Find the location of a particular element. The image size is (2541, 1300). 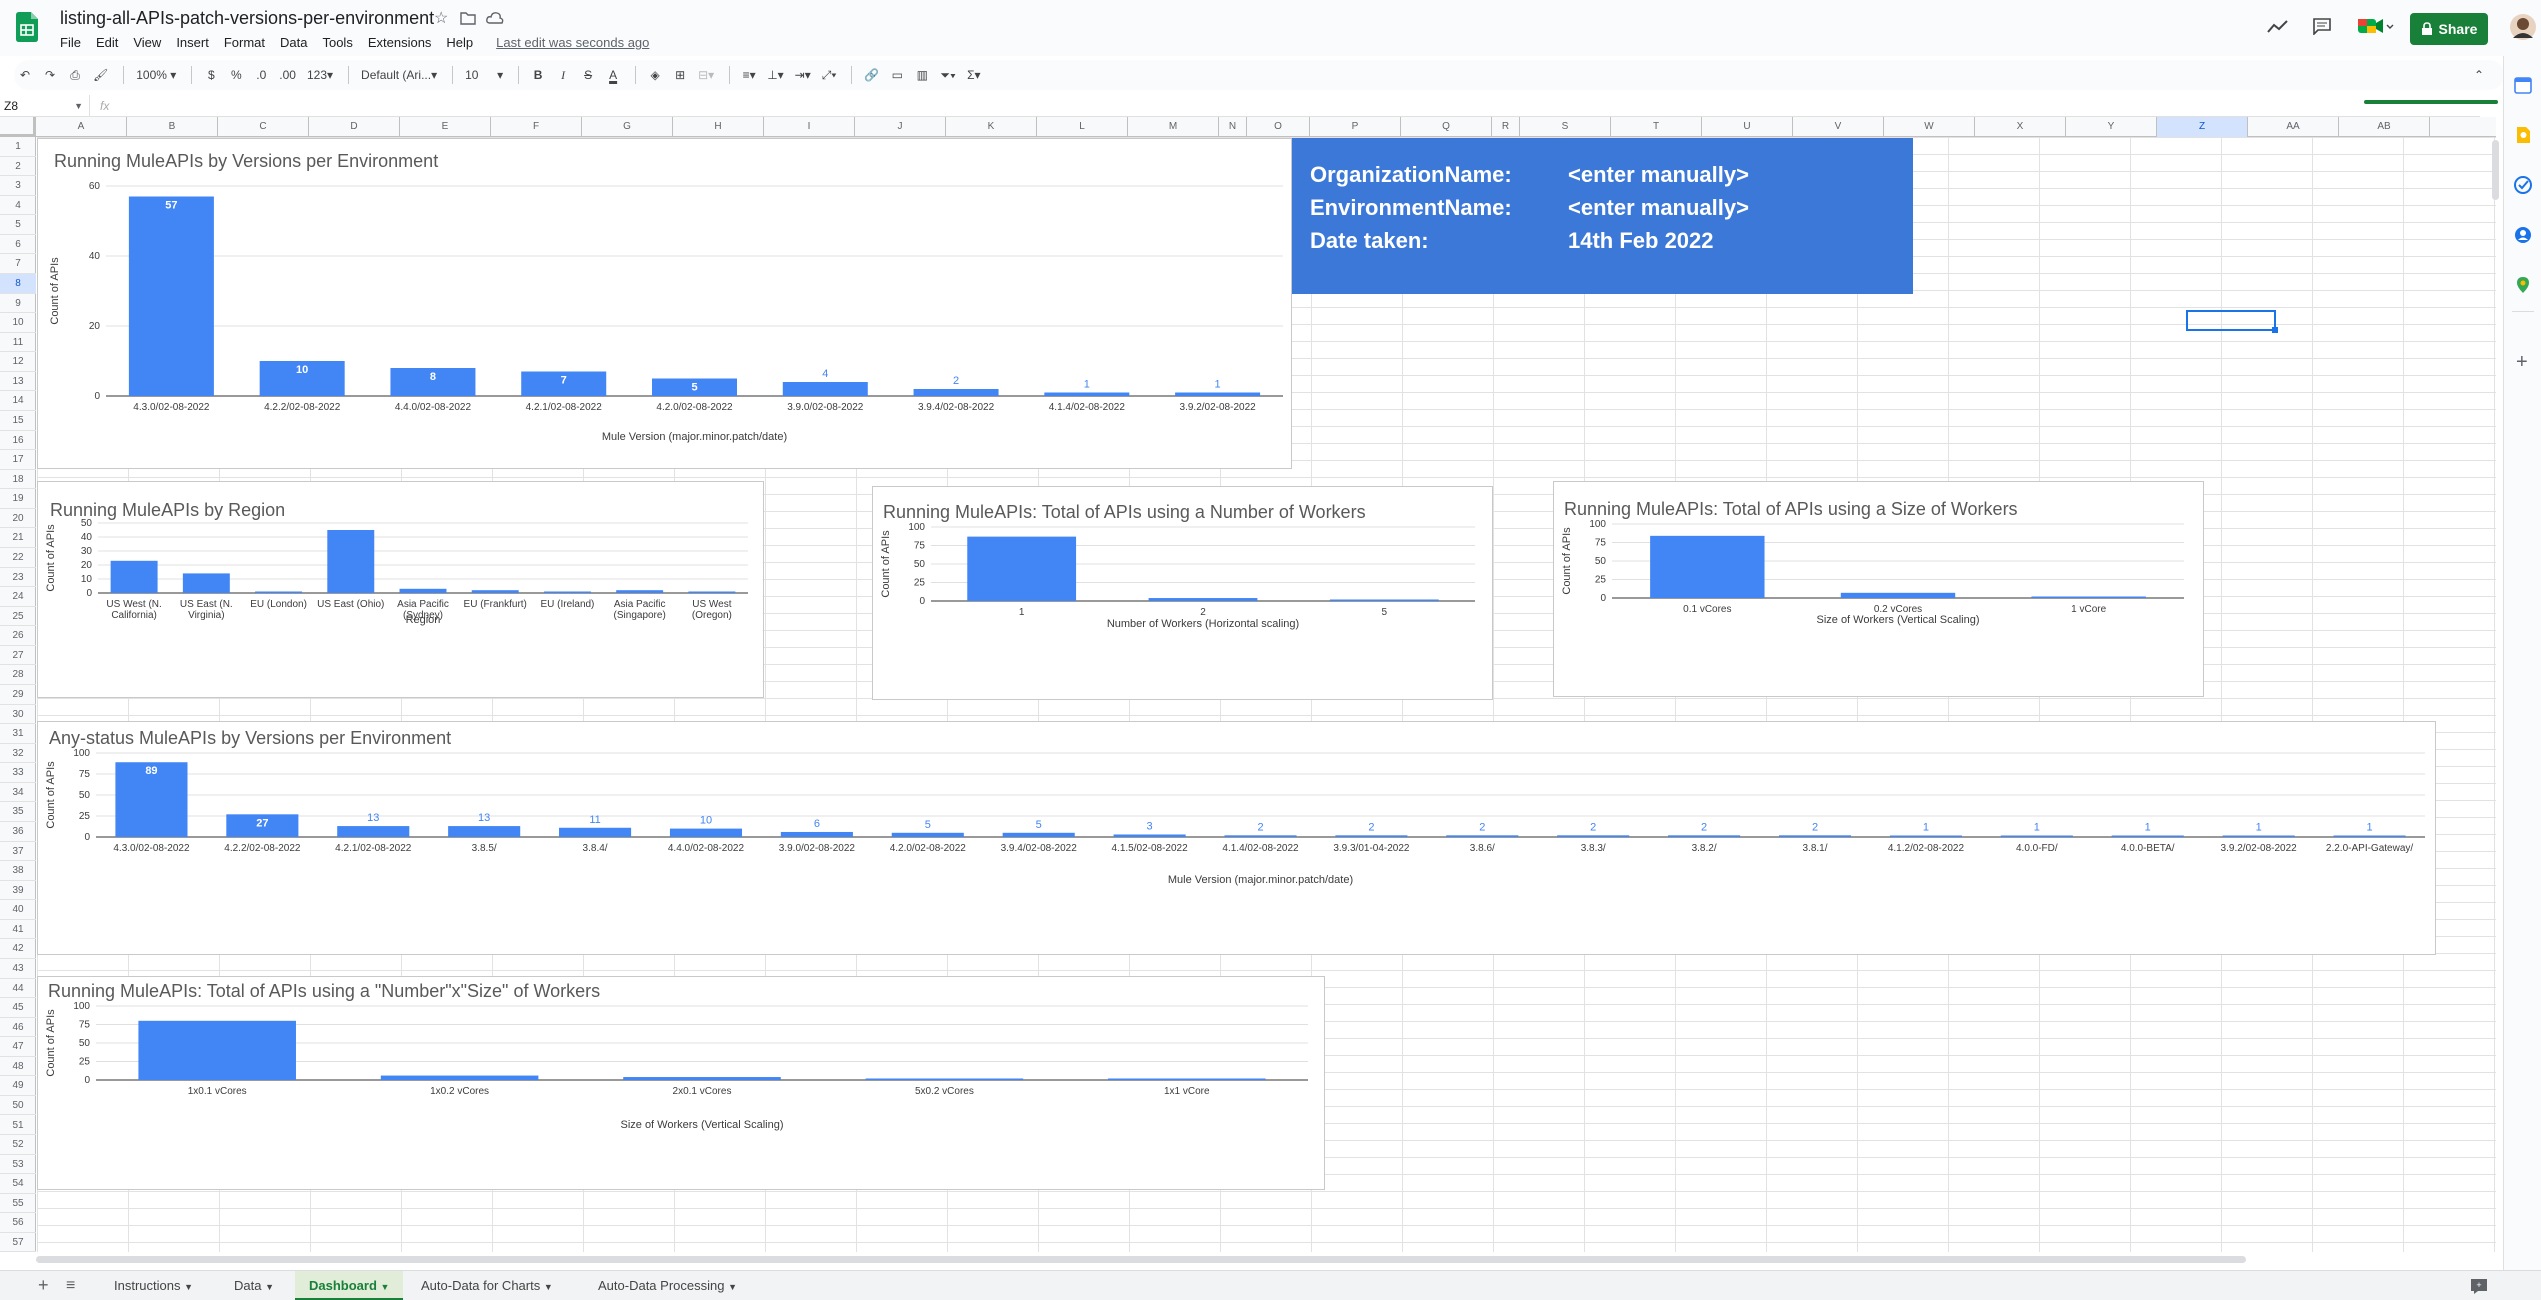

last-edit-link: Last edit was seconds ago is located at coordinates (572, 42).